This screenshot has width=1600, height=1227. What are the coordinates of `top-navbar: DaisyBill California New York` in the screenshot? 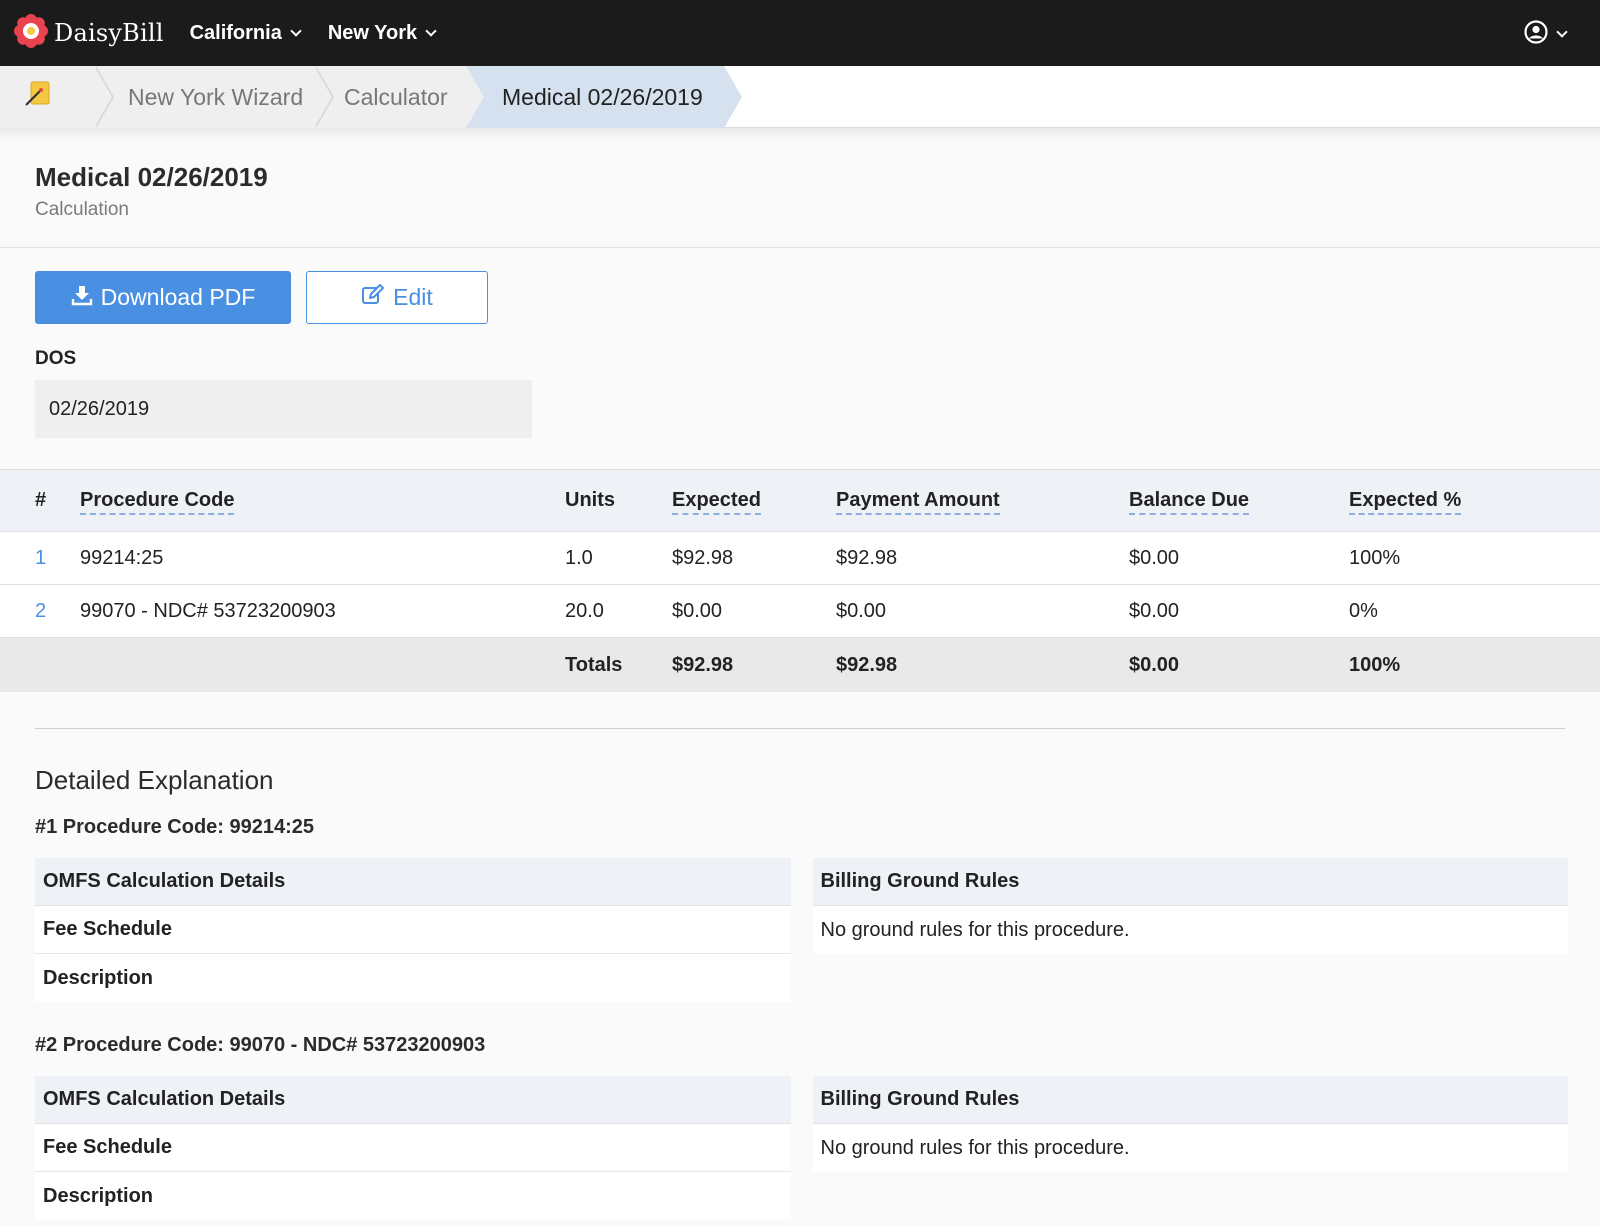 It's located at (800, 33).